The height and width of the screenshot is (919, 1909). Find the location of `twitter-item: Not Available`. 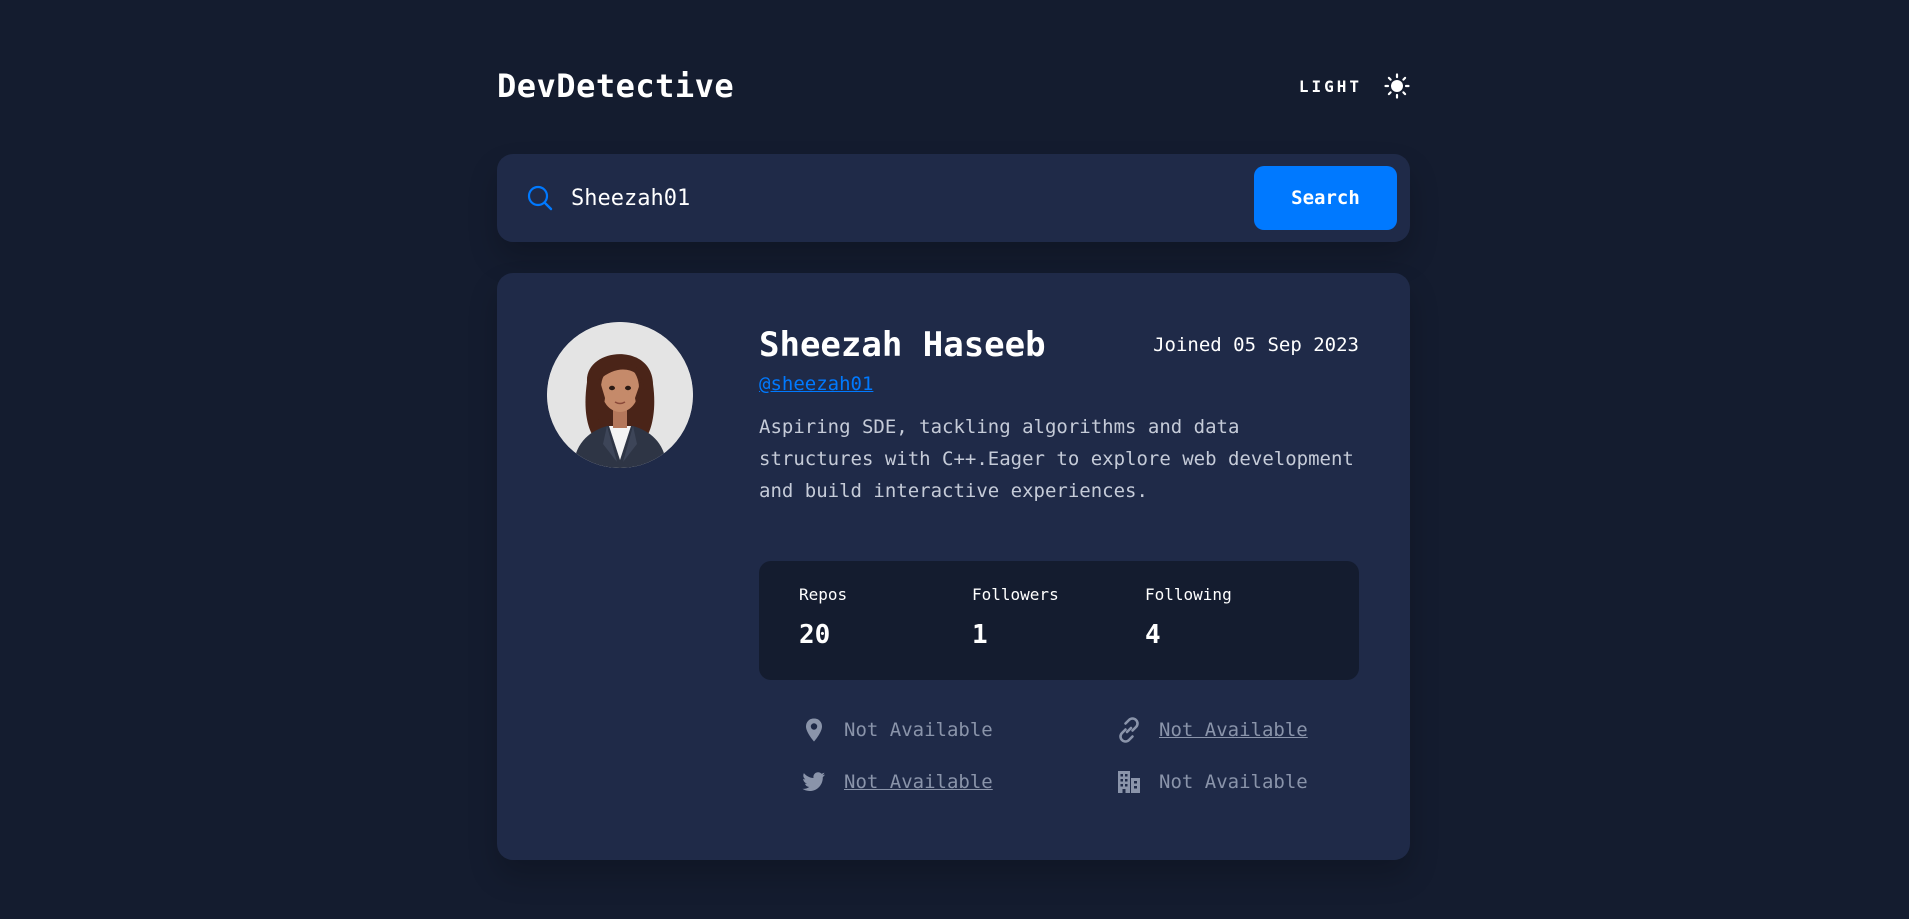

twitter-item: Not Available is located at coordinates (897, 782).